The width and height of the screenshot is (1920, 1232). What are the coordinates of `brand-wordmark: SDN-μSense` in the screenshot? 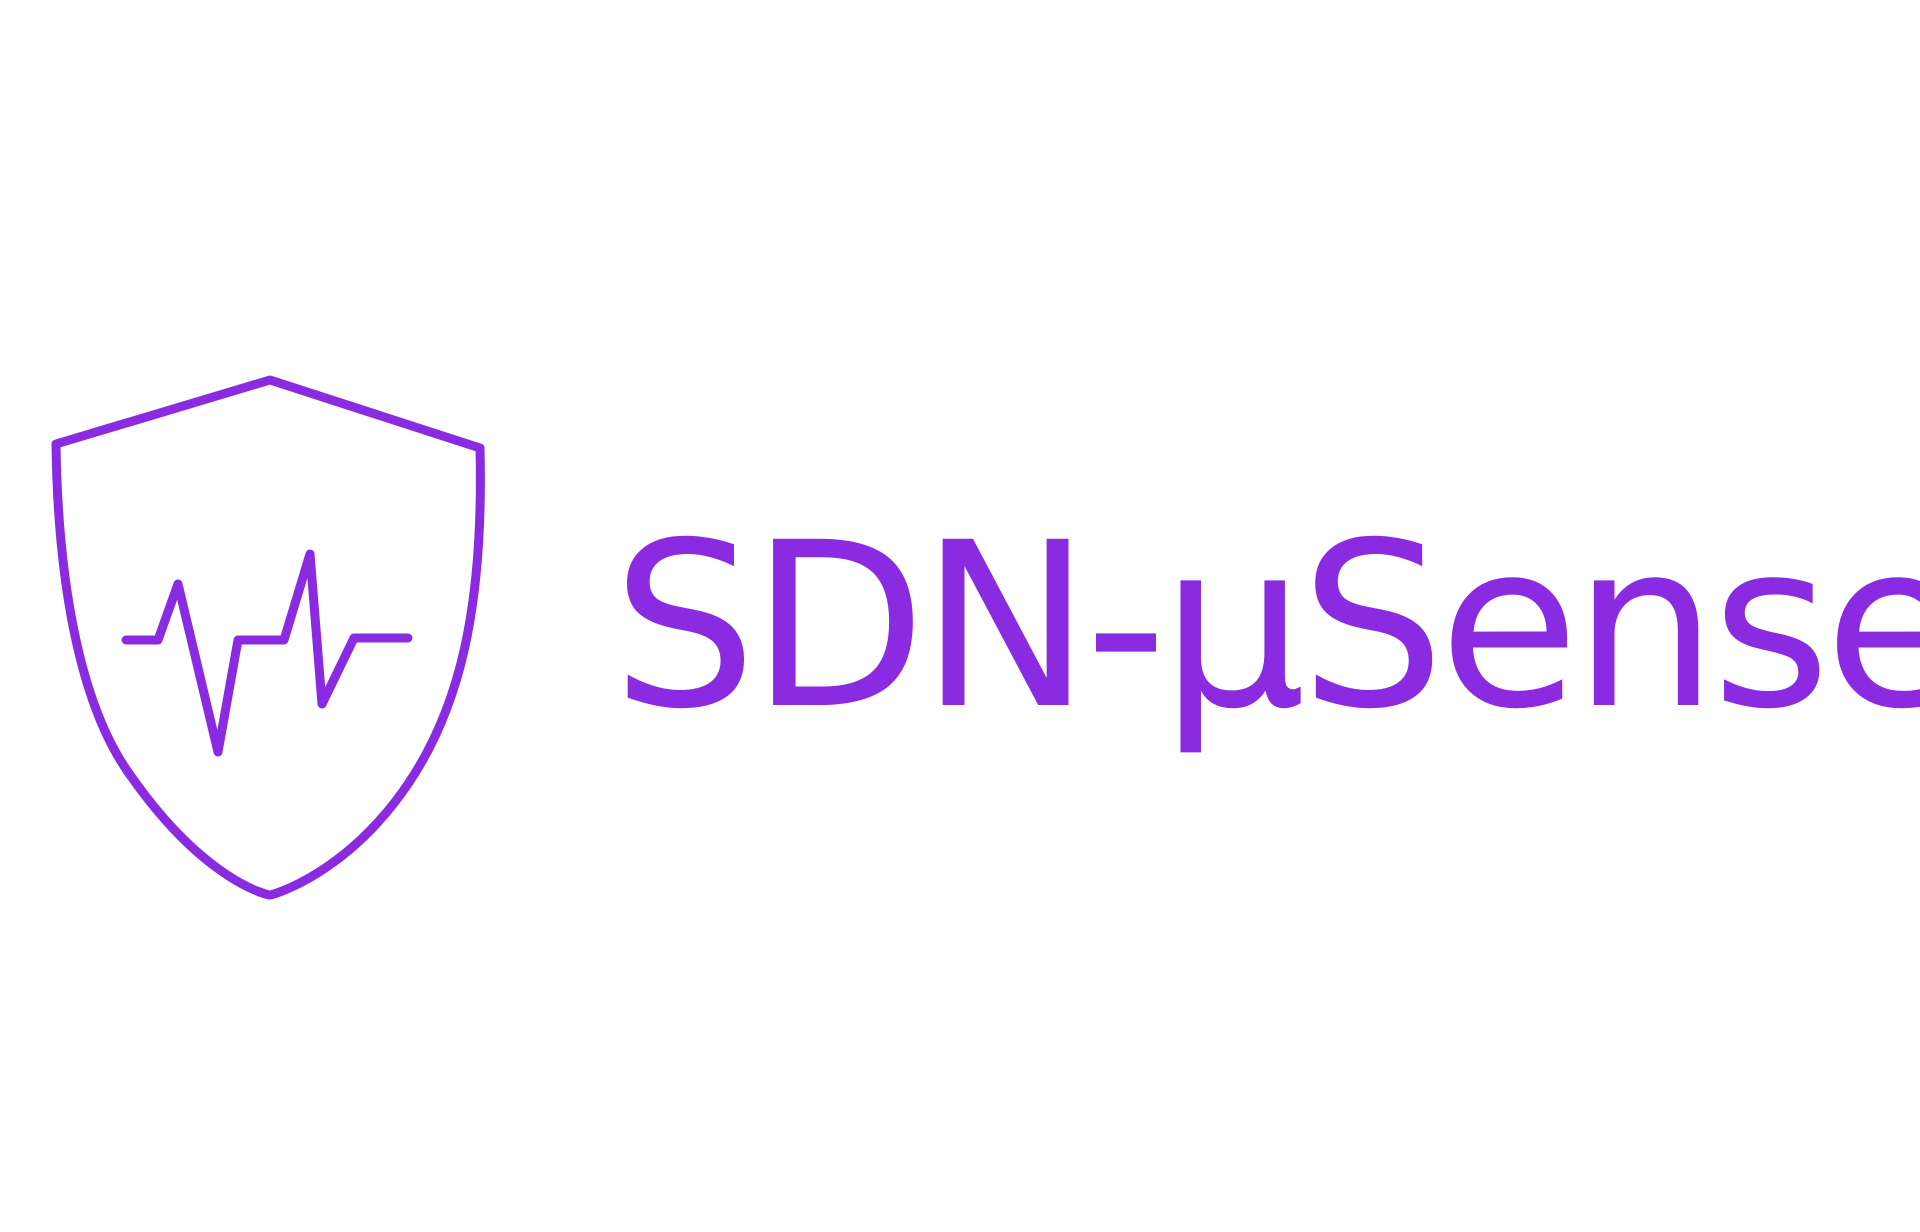 It's located at (1266, 626).